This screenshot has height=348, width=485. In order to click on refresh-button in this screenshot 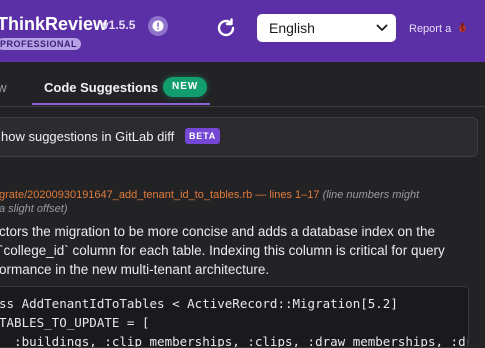, I will do `click(226, 28)`.